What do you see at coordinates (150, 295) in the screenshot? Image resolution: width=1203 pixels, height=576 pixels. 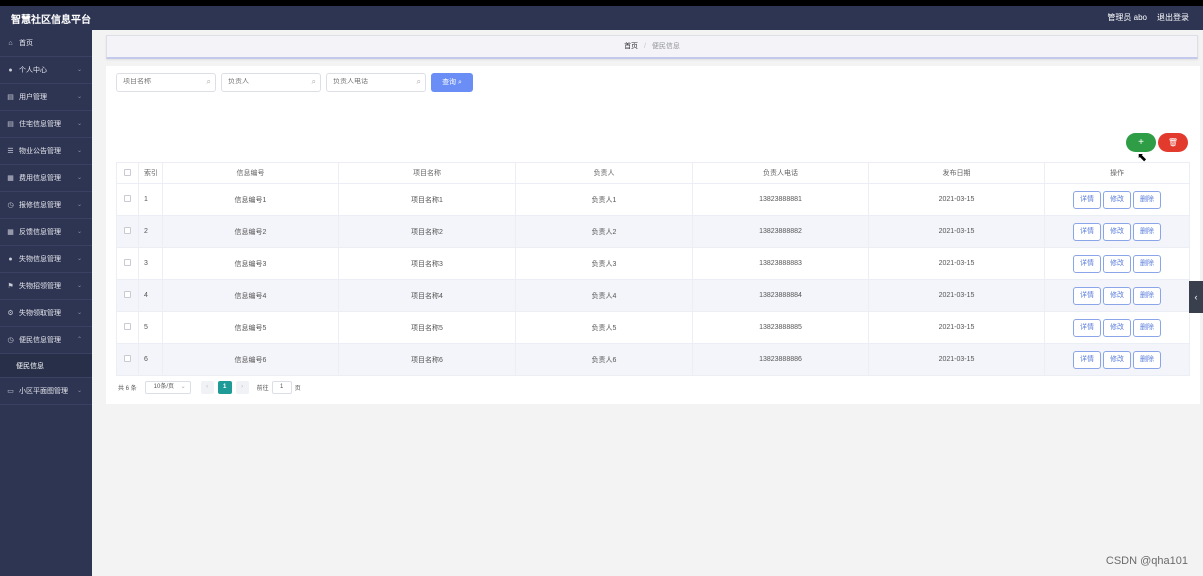 I see `cell-index: 4` at bounding box center [150, 295].